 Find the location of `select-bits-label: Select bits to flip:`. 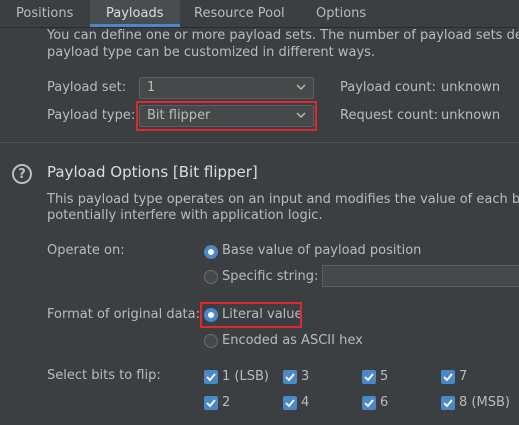

select-bits-label: Select bits to flip: is located at coordinates (104, 375).